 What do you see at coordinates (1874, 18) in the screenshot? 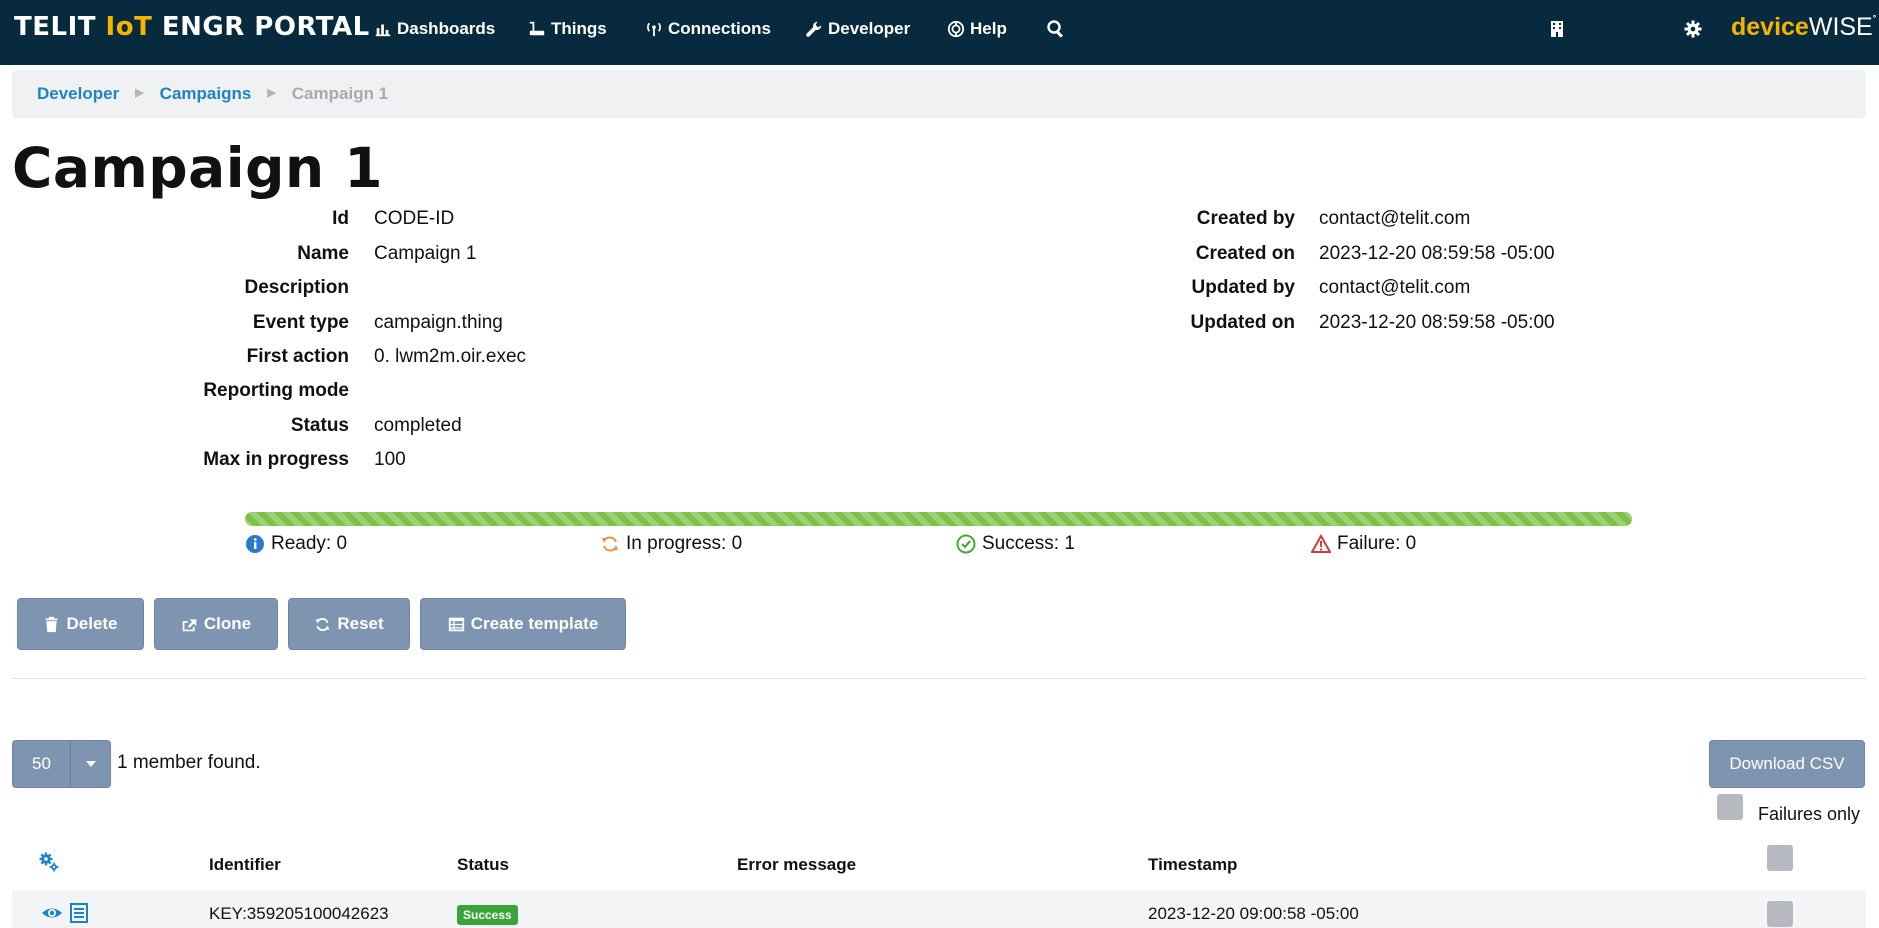
I see `devicewise-logo-mark: °` at bounding box center [1874, 18].